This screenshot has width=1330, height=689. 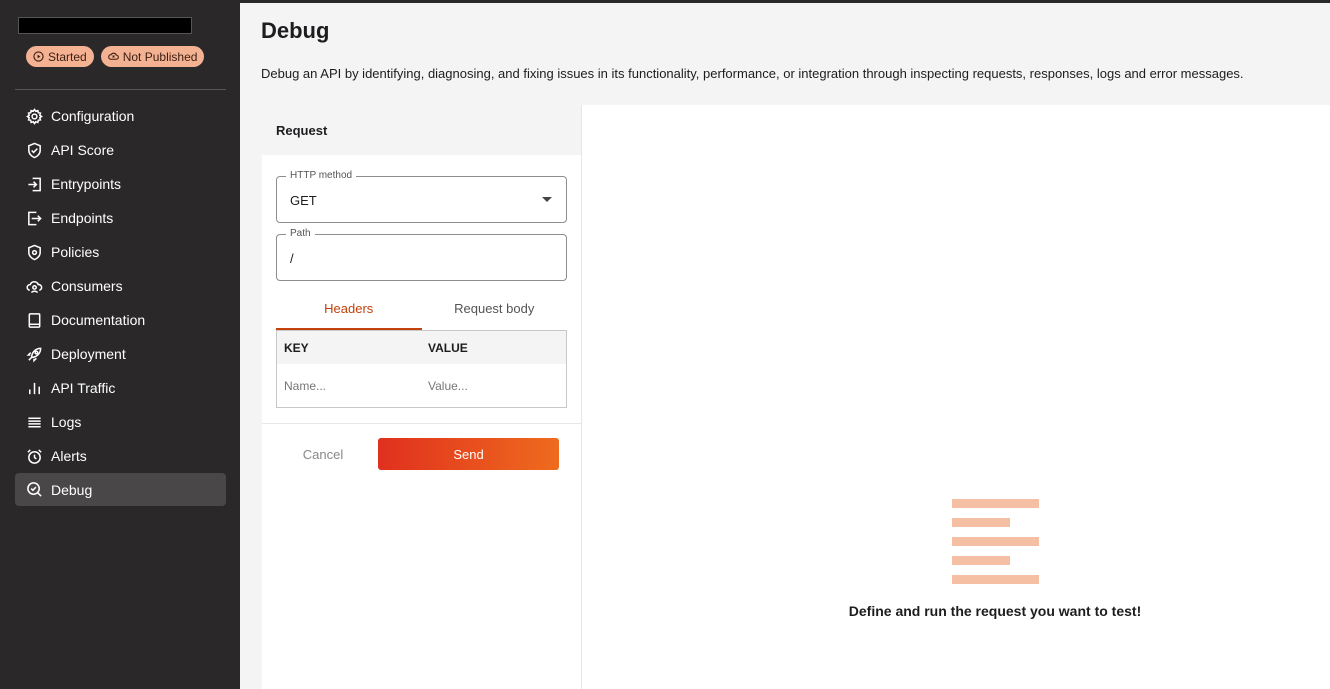 I want to click on sidebar-item-endpoints: Endpoints, so click(x=120, y=218).